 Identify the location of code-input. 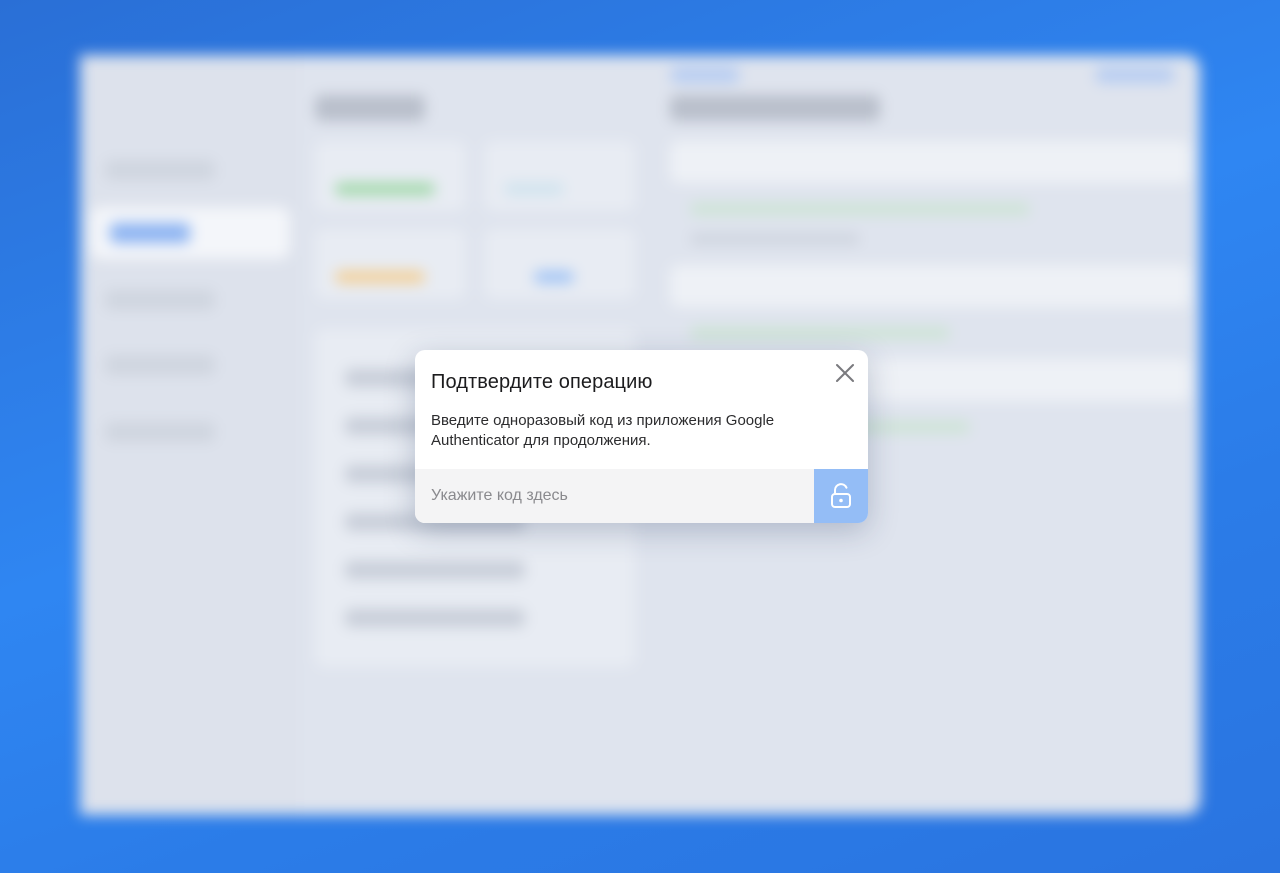
(614, 496).